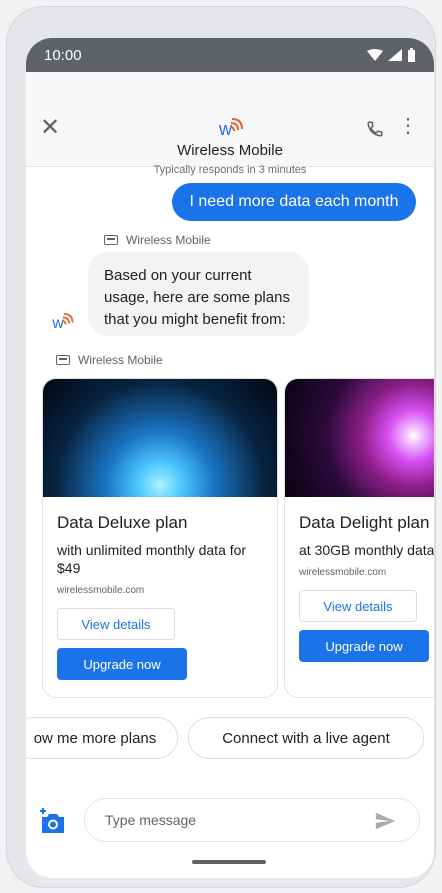 Image resolution: width=442 pixels, height=893 pixels. Describe the element at coordinates (411, 55) in the screenshot. I see `battery-icon` at that location.